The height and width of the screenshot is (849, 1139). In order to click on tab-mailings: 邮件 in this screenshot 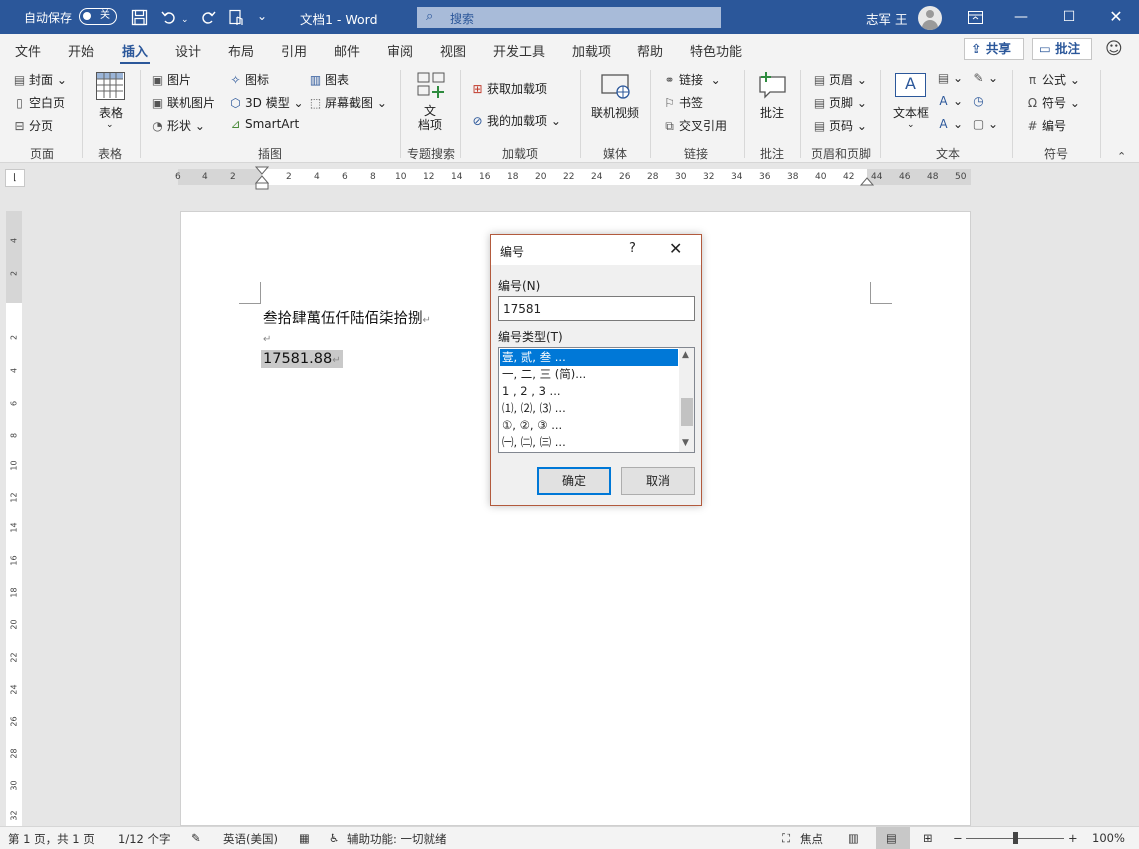, I will do `click(347, 50)`.